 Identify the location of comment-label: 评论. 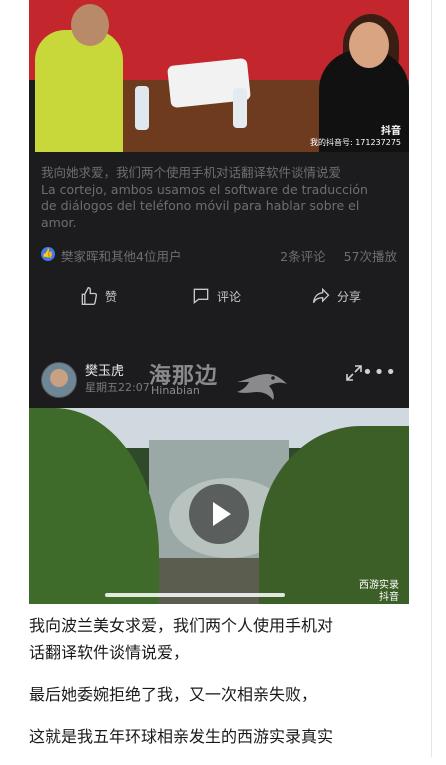
(229, 296).